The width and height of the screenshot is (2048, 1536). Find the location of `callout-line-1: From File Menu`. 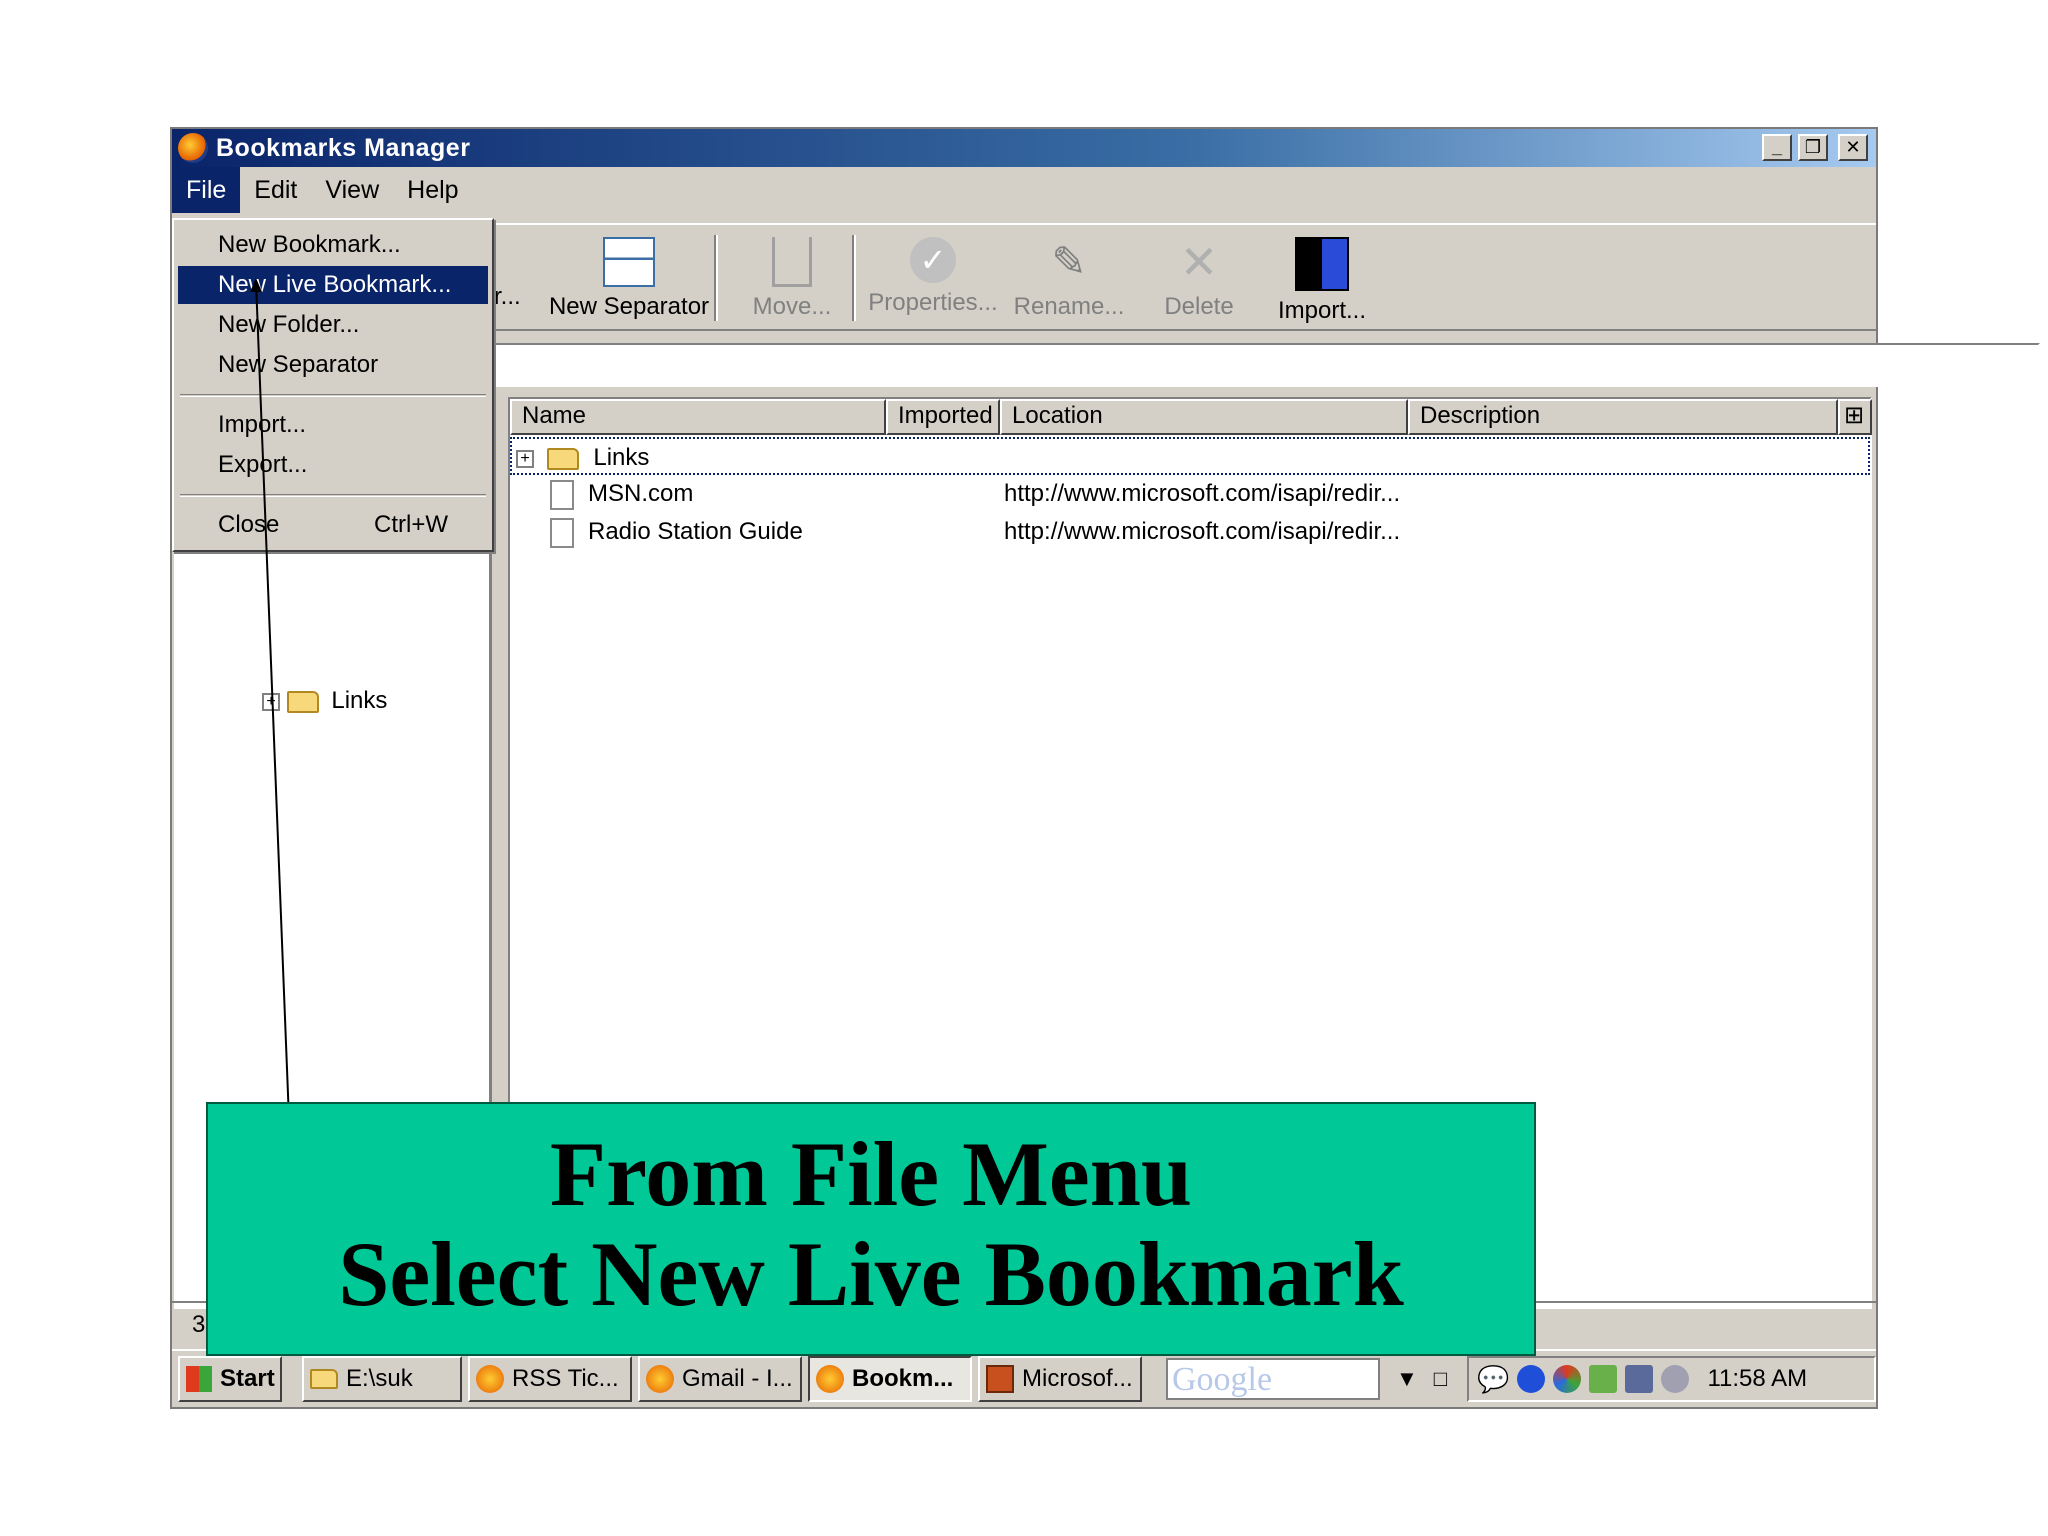

callout-line-1: From File Menu is located at coordinates (871, 1174).